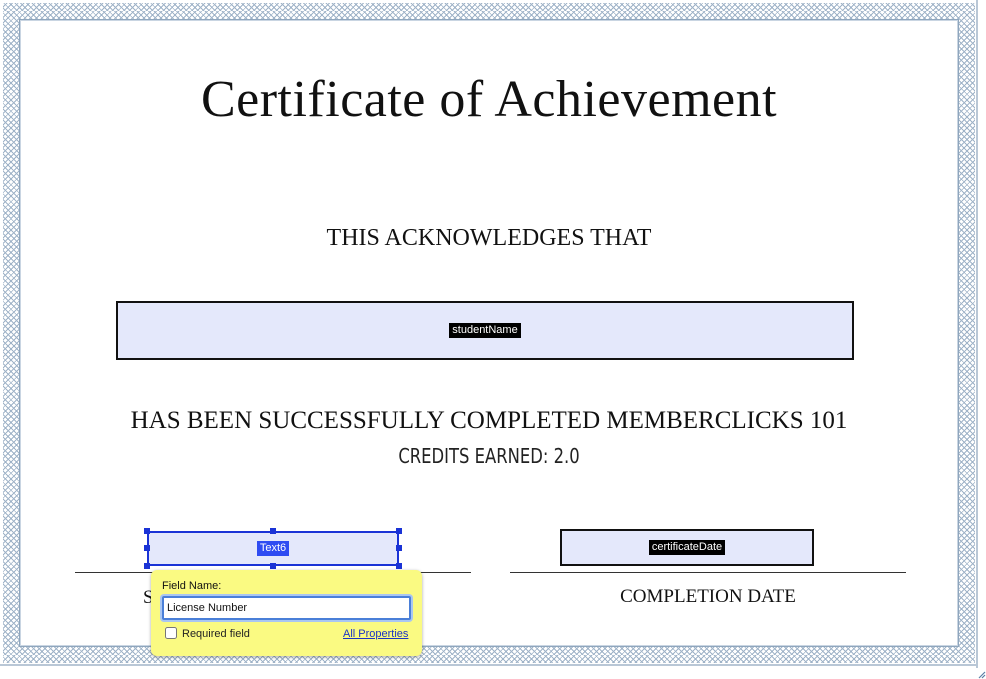 This screenshot has height=679, width=986. Describe the element at coordinates (286, 608) in the screenshot. I see `field-name-input` at that location.